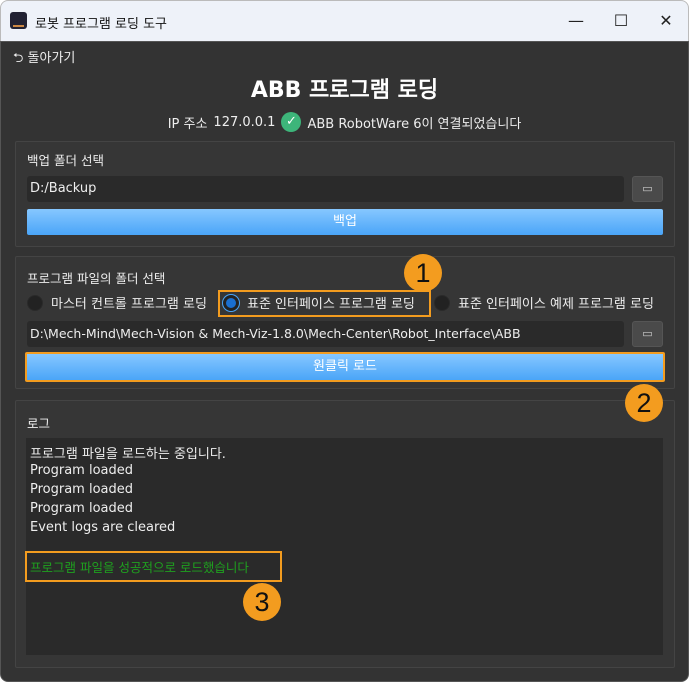  What do you see at coordinates (103, 527) in the screenshot?
I see `log-line: Event logs are cleared` at bounding box center [103, 527].